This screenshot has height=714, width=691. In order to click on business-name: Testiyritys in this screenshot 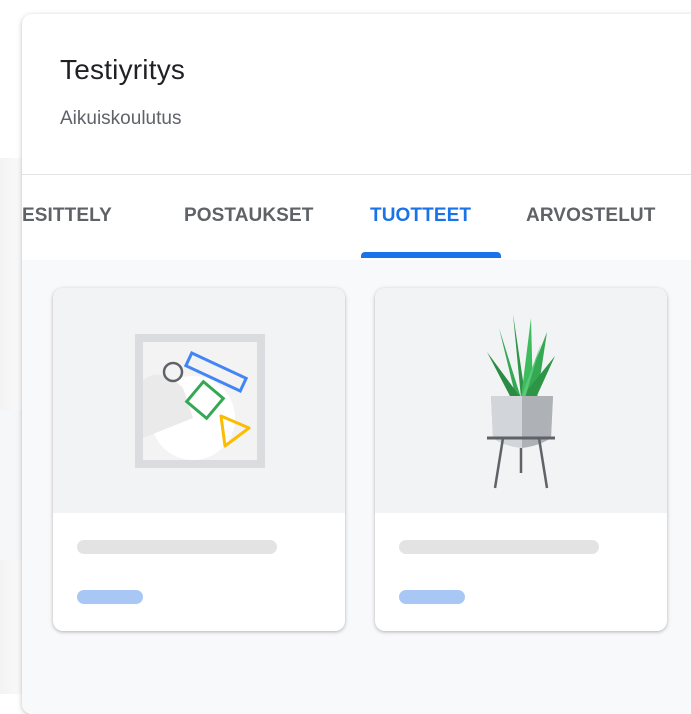, I will do `click(123, 69)`.